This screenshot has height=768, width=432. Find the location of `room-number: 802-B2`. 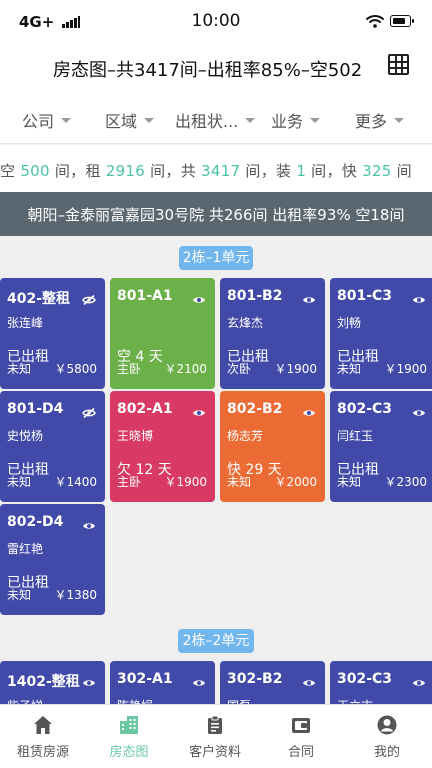

room-number: 802-B2 is located at coordinates (255, 409).